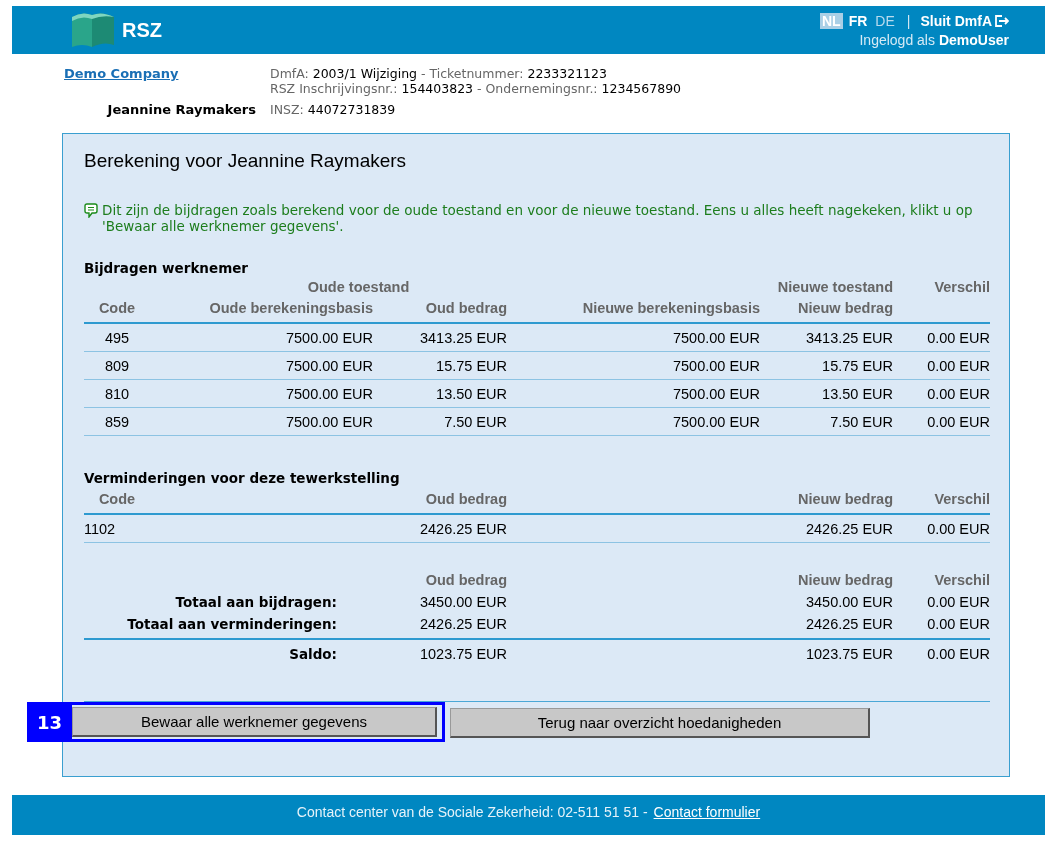 Image resolution: width=1045 pixels, height=848 pixels. What do you see at coordinates (934, 39) in the screenshot?
I see `login-info: Ingelogd als DemoUser` at bounding box center [934, 39].